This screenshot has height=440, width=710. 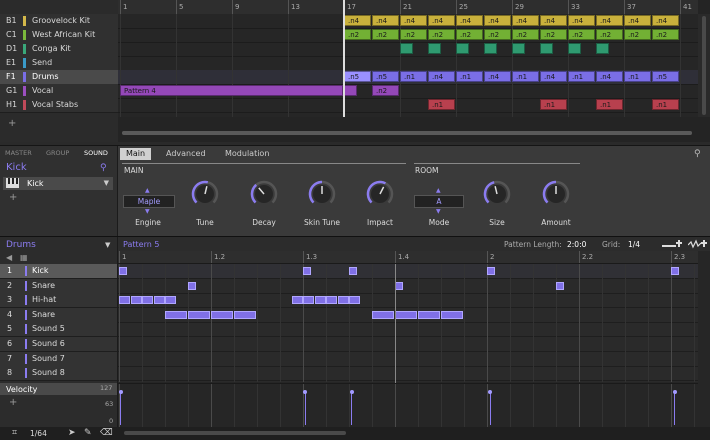 I want to click on group-row: E1 Send, so click(x=59, y=63).